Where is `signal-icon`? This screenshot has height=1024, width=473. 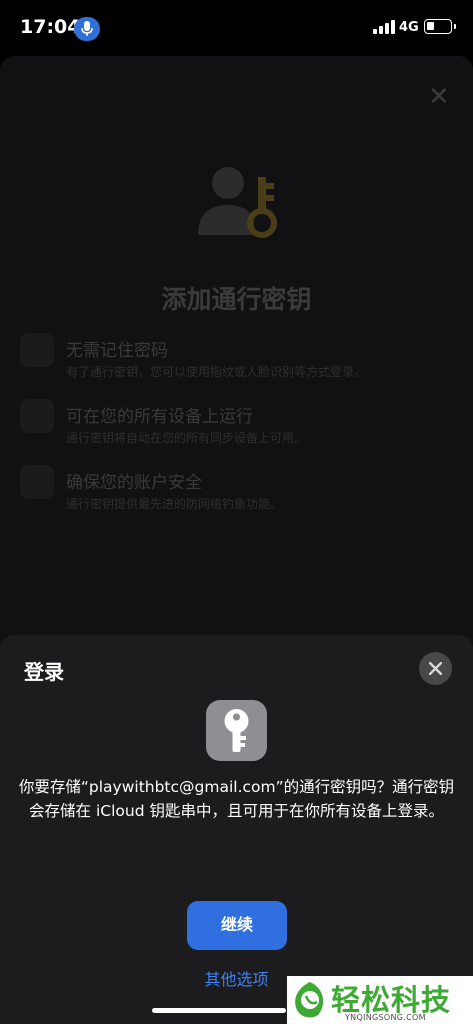 signal-icon is located at coordinates (384, 27).